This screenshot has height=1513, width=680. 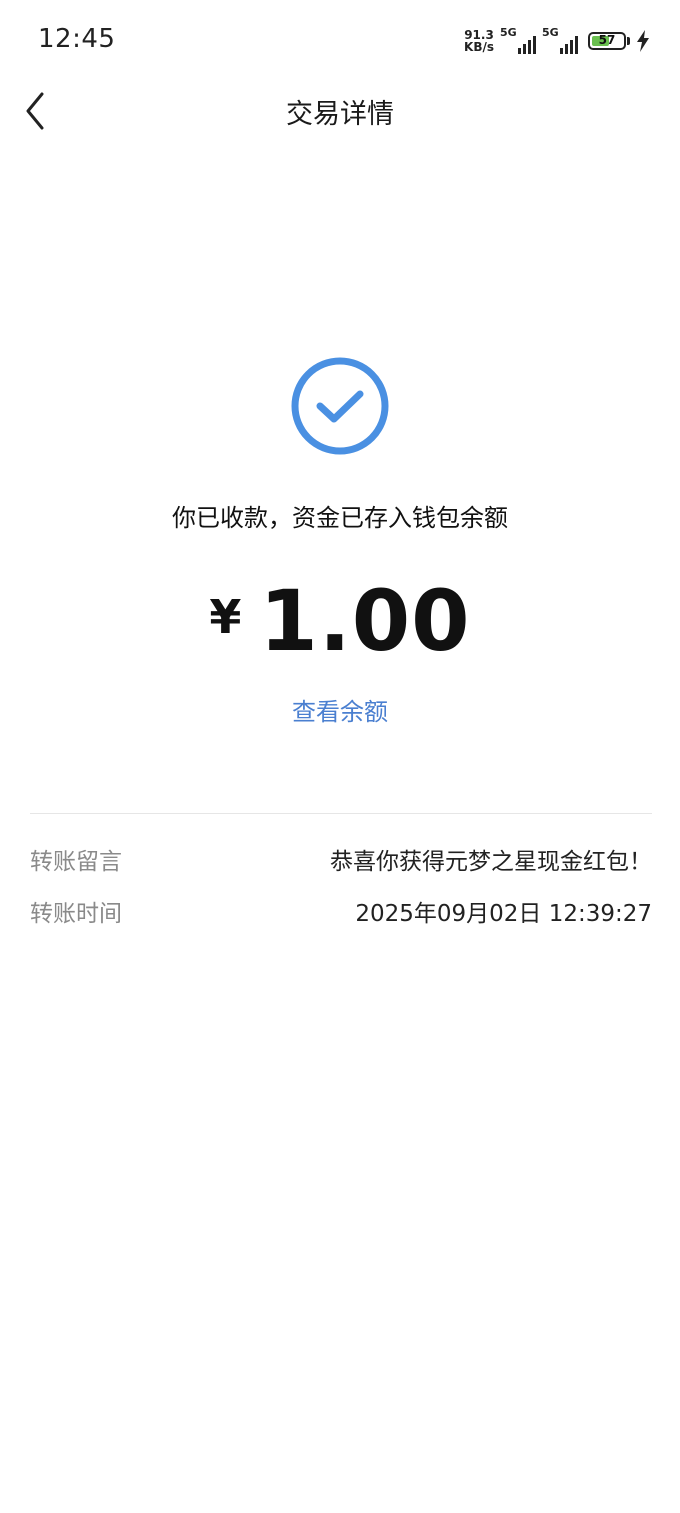 I want to click on detail-row-time: 转账时间 2025年09月02日 12:39:27, so click(x=341, y=910).